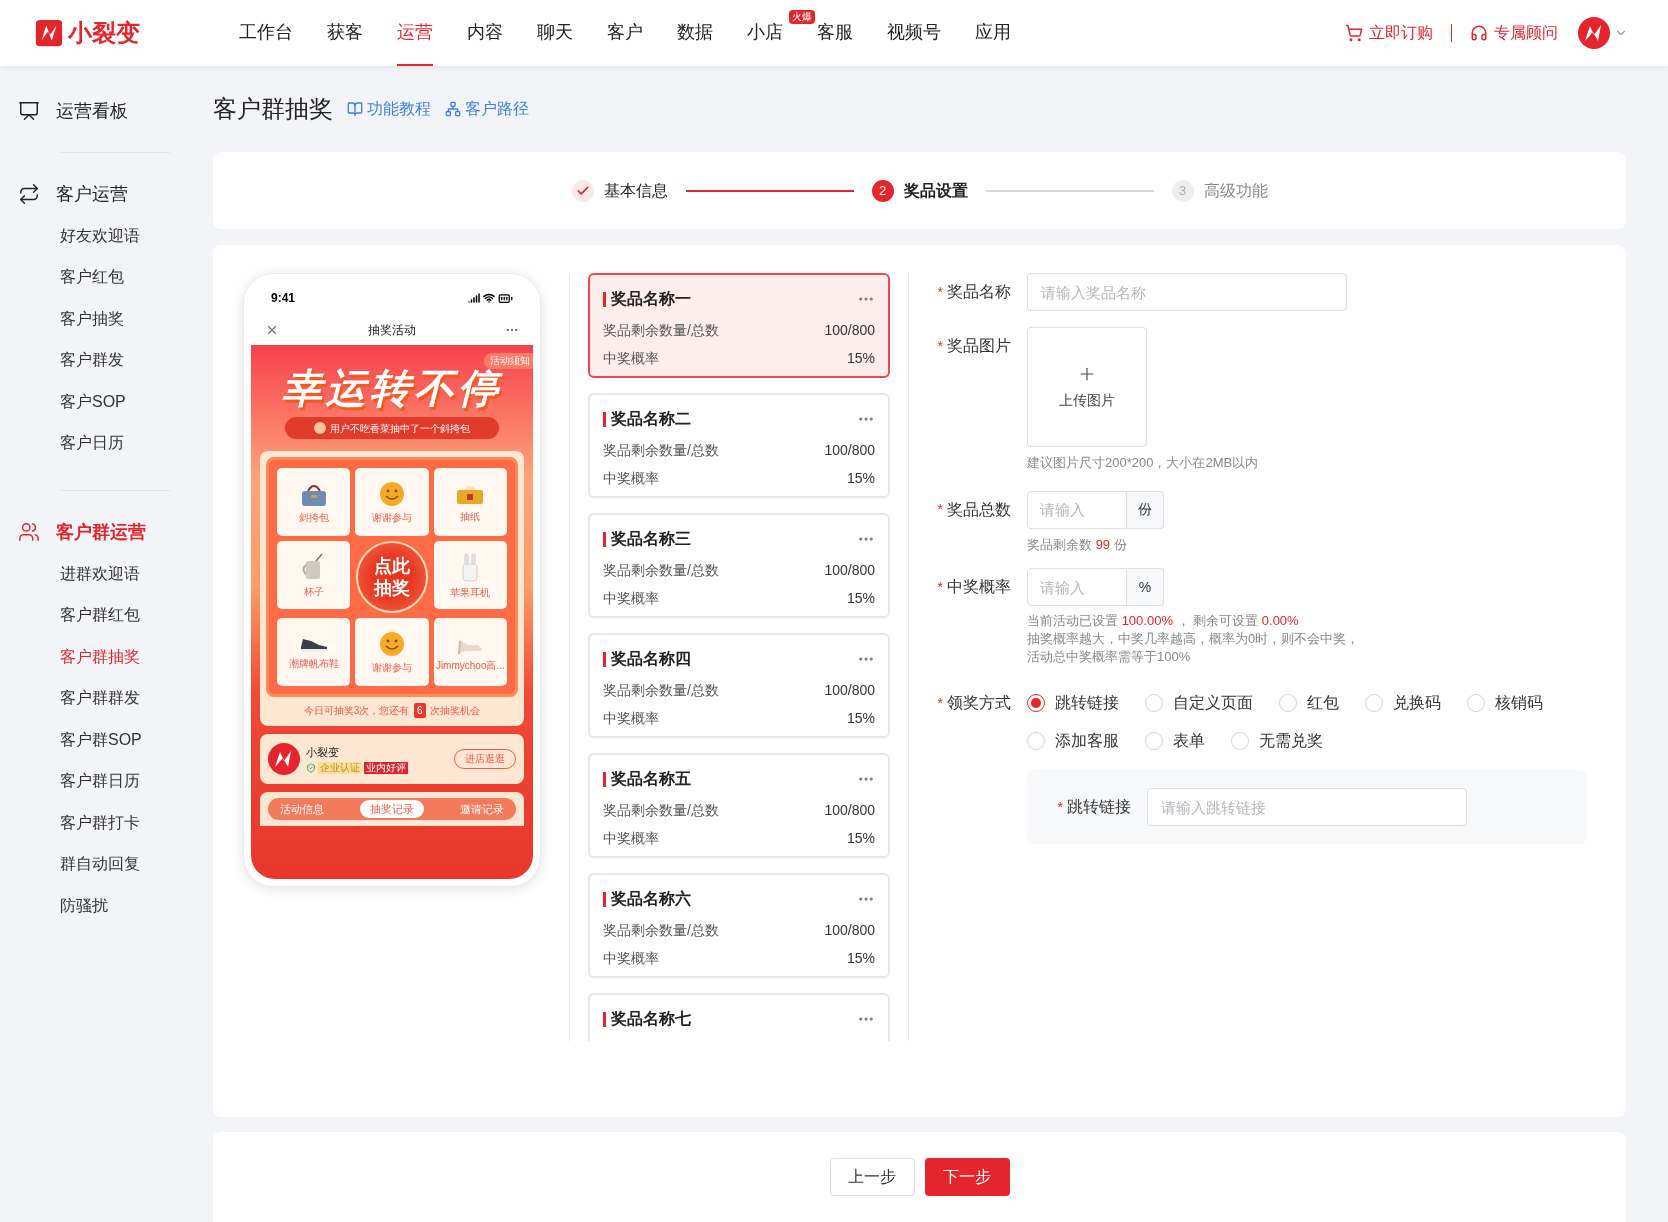 This screenshot has height=1222, width=1668. I want to click on sidebar-item: 客户抽奖, so click(130, 319).